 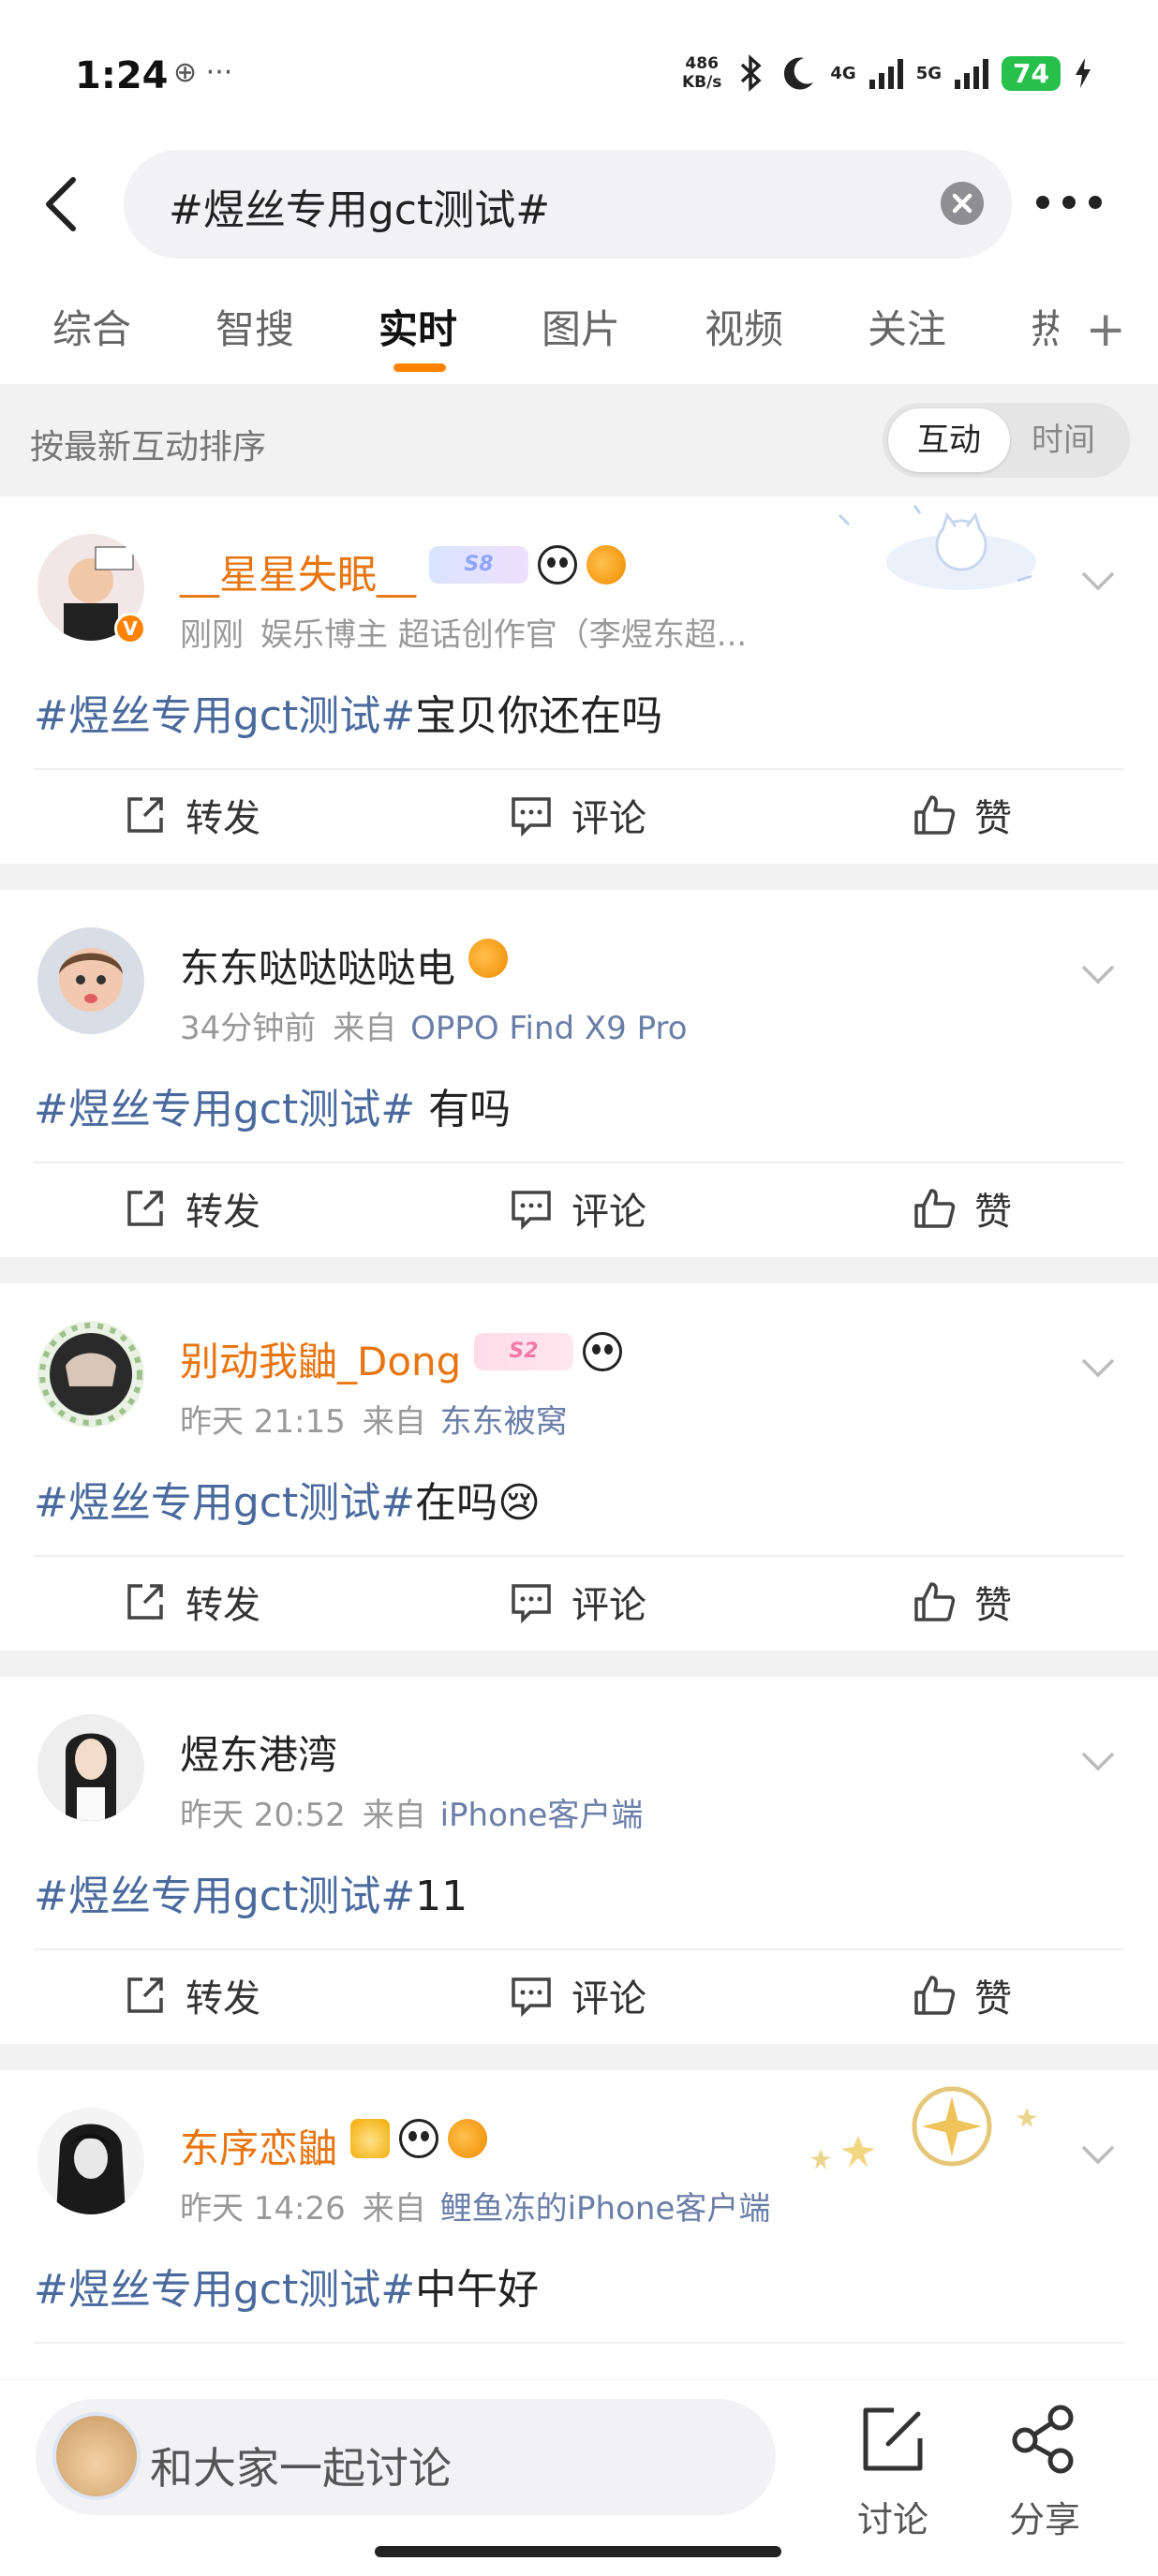 I want to click on tab-smart-search: 智搜, so click(x=255, y=327).